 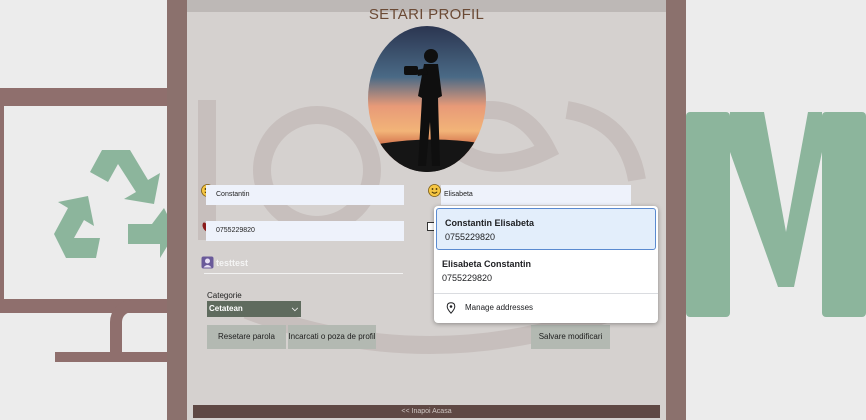 I want to click on suggestion-name: Constantin Elisabeta, so click(x=490, y=223).